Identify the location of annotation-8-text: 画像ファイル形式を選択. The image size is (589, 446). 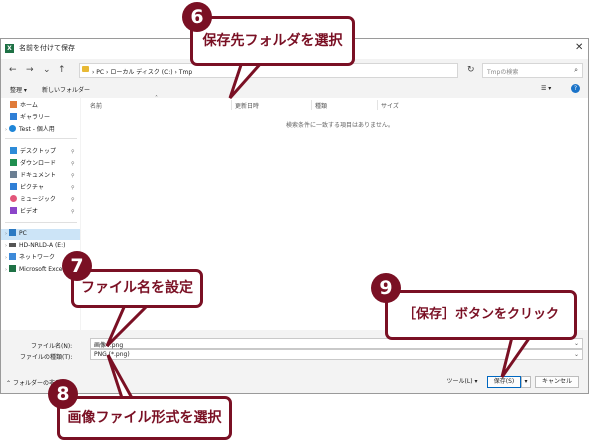
(144, 418).